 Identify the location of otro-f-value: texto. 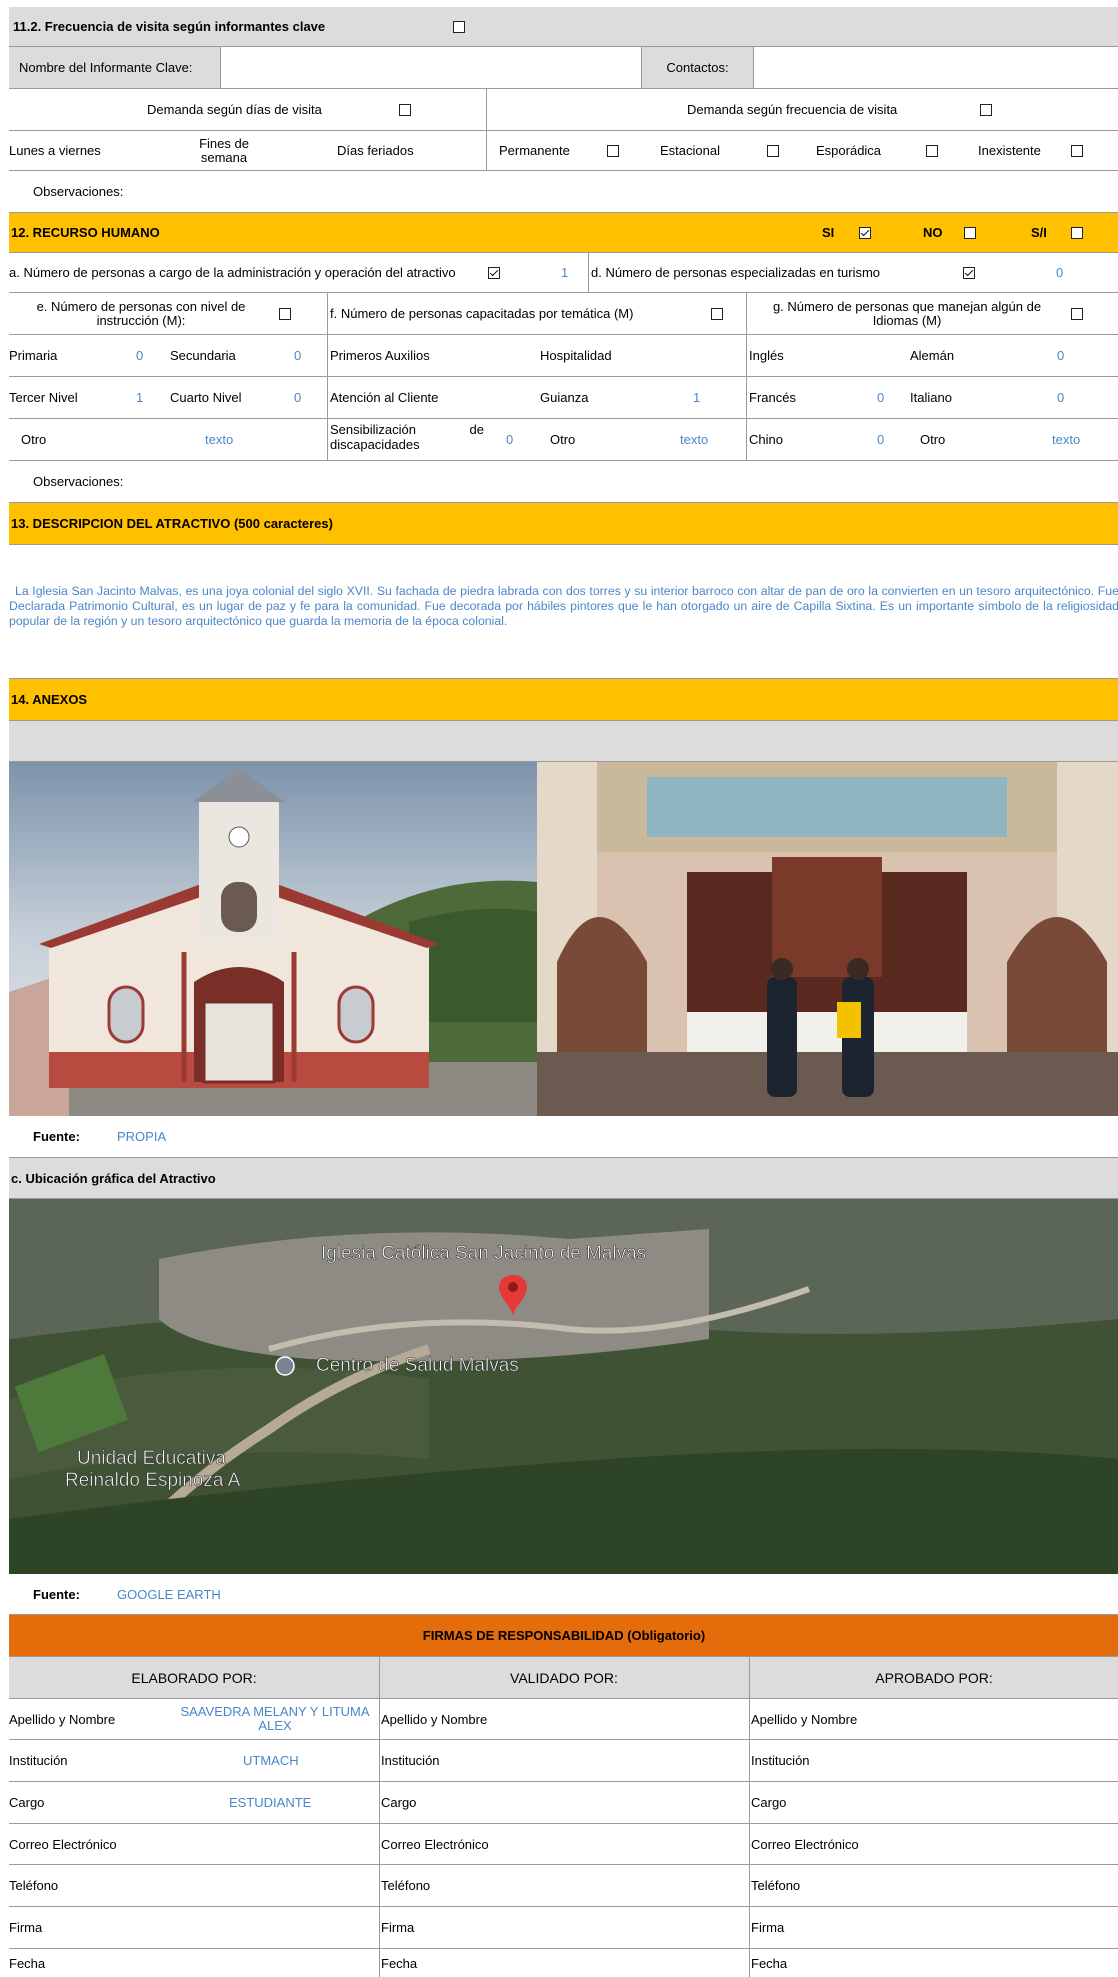
(694, 439).